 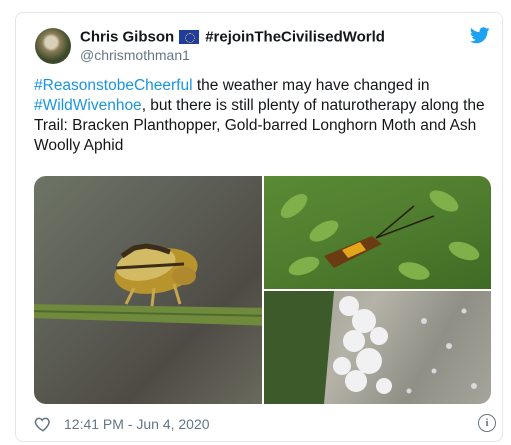 I want to click on tweet-footer: 12:41 PM - Jun 4, 2020 i, so click(x=265, y=424).